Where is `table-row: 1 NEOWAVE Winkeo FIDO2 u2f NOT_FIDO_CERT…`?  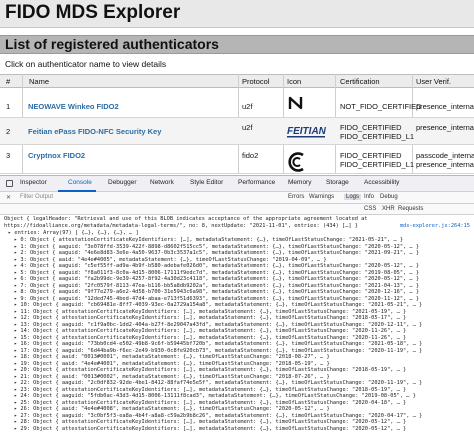 table-row: 1 NEOWAVE Winkeo FIDO2 u2f NOT_FIDO_CERT… is located at coordinates (237, 103).